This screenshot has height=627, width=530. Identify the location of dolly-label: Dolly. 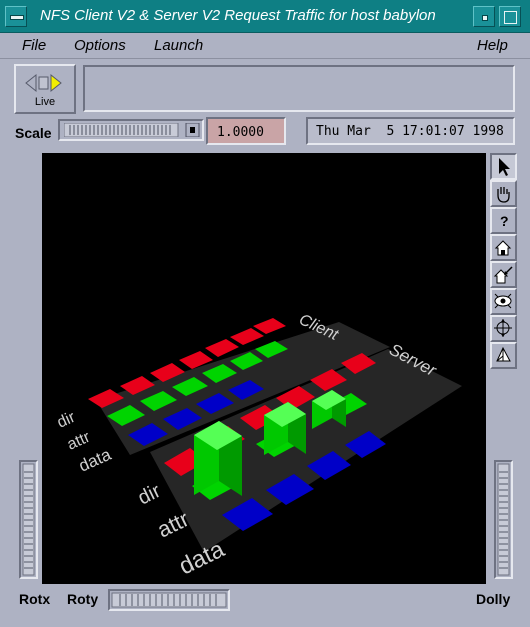
(493, 599).